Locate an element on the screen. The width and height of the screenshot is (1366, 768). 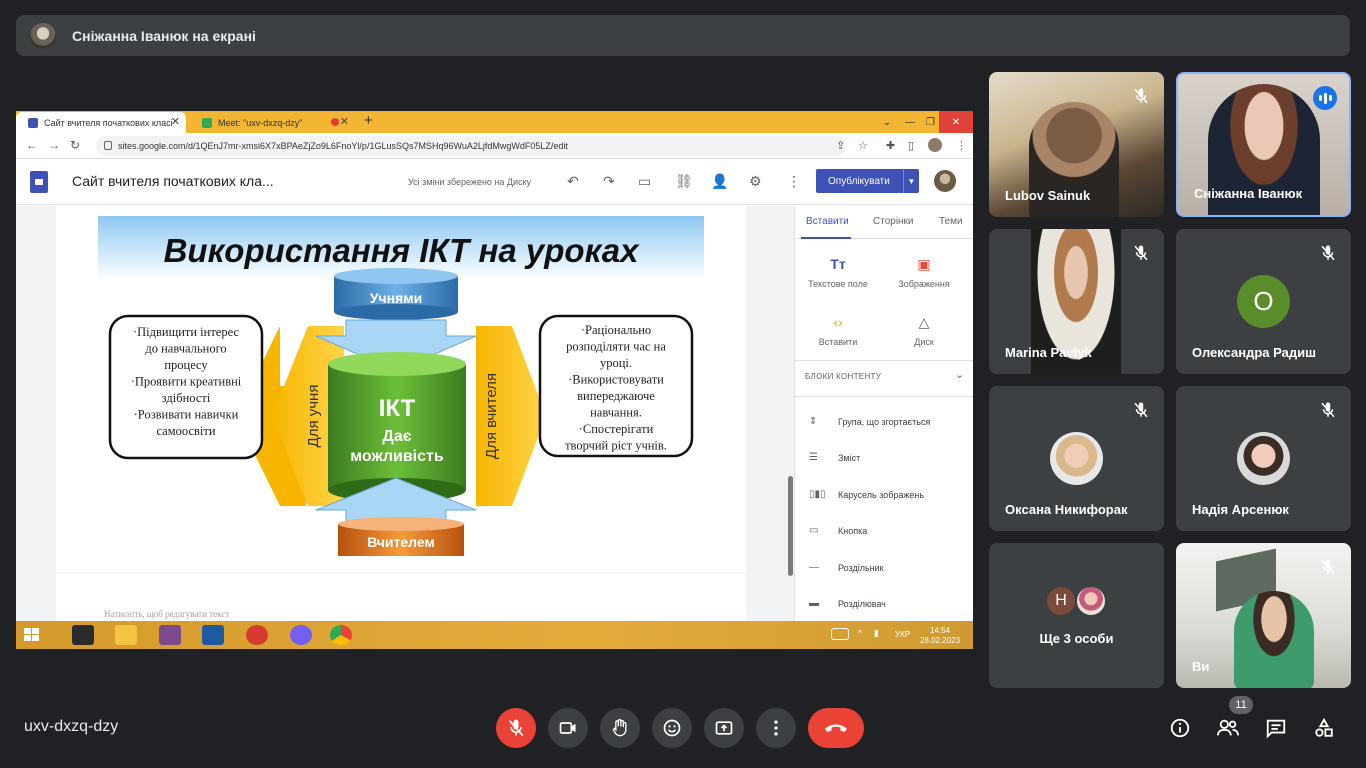
block-collapsible-group: ⇕ Група, що згортається is located at coordinates (869, 421).